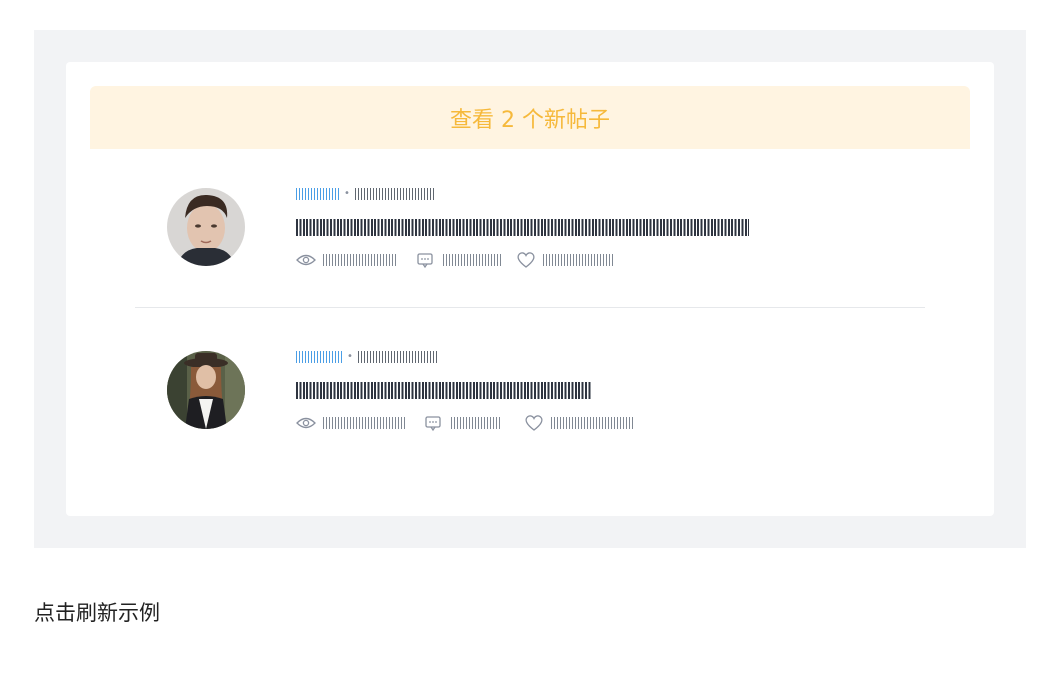  I want to click on woman-avatar-image, so click(206, 390).